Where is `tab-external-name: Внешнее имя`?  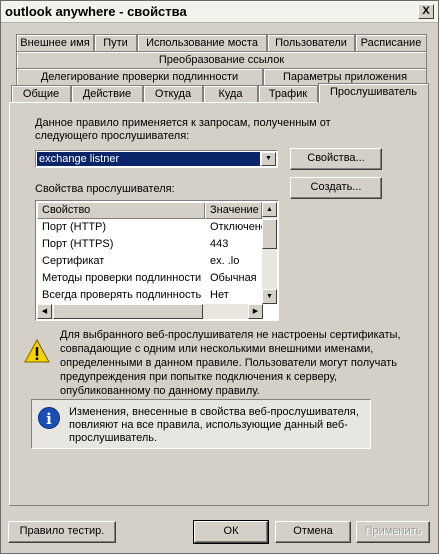
tab-external-name: Внешнее имя is located at coordinates (55, 42).